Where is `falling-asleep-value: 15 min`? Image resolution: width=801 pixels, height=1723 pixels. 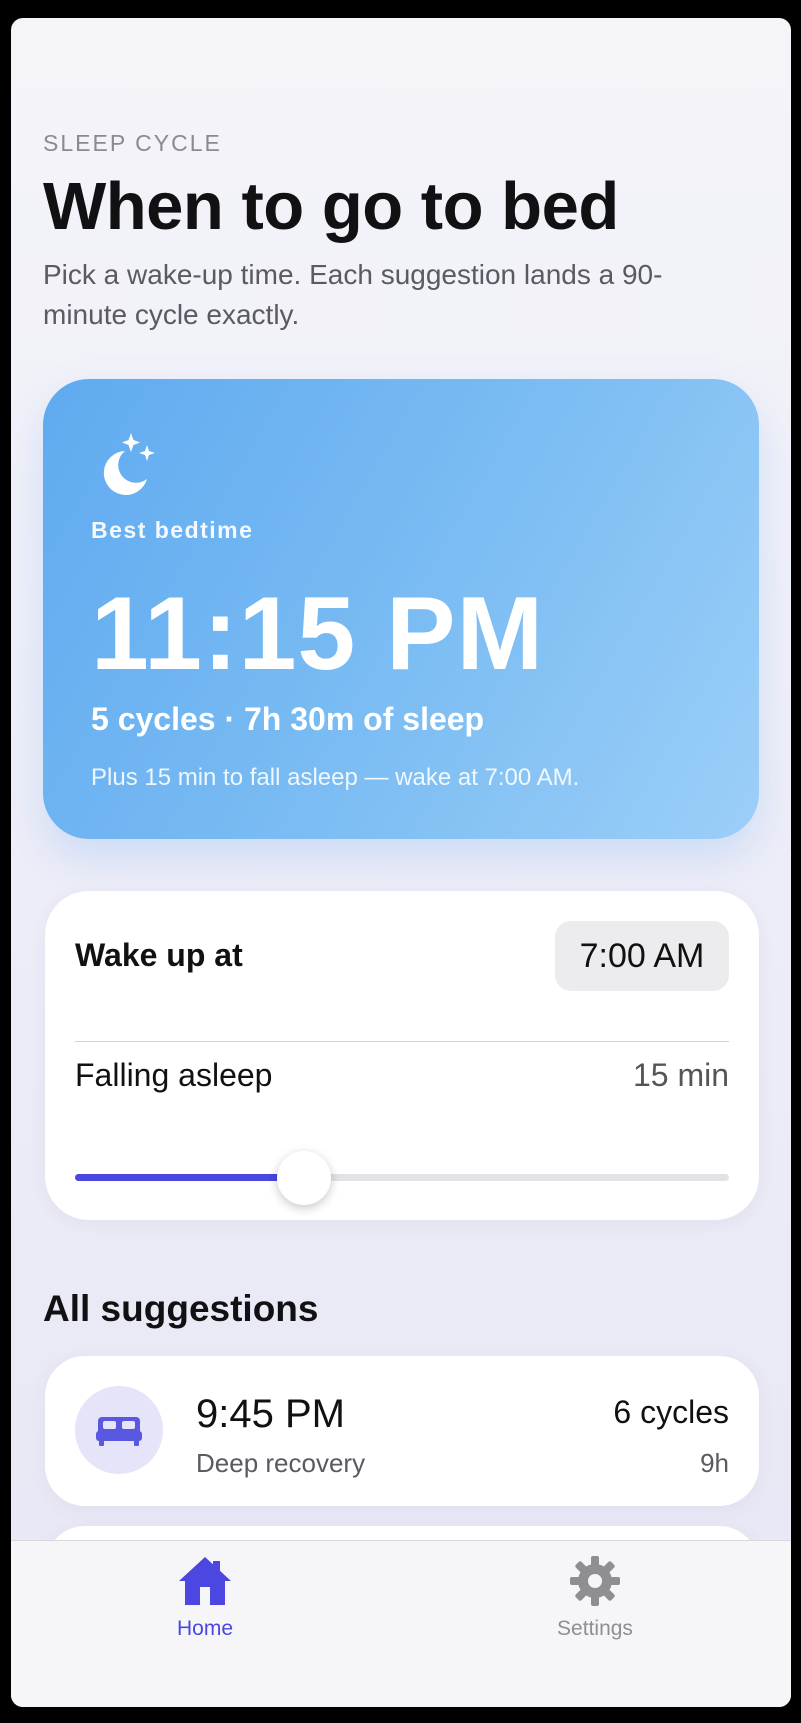 falling-asleep-value: 15 min is located at coordinates (680, 1075).